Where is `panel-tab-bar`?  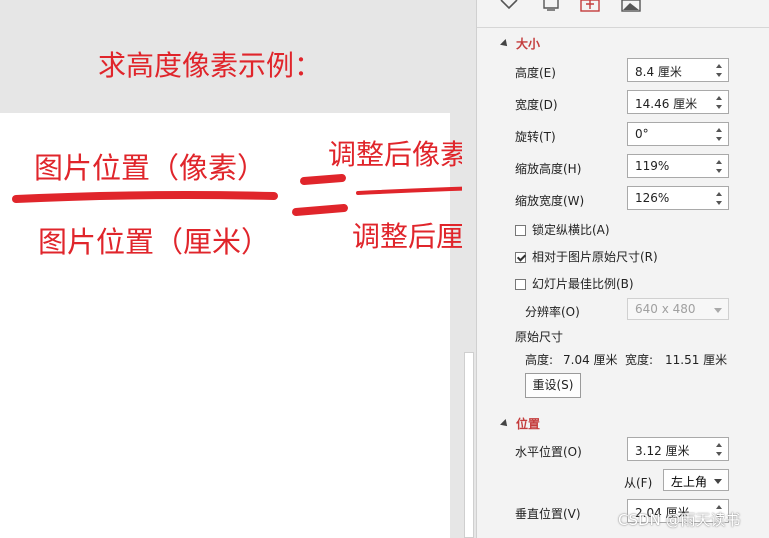 panel-tab-bar is located at coordinates (623, 14).